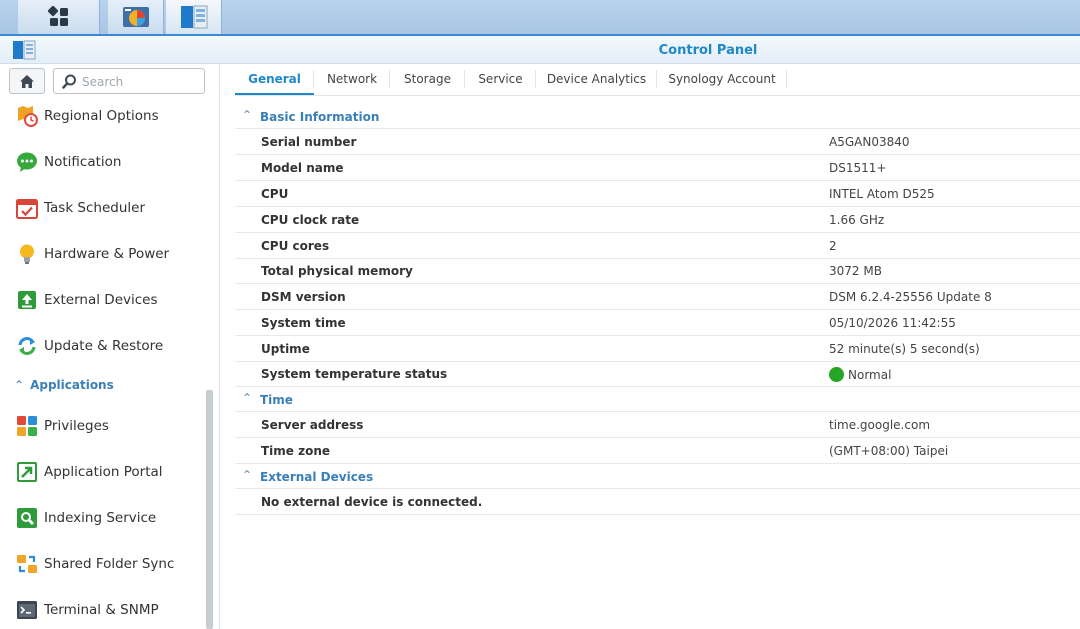  I want to click on sidebar-item-hardware-power: Hardware & Power, so click(102, 254).